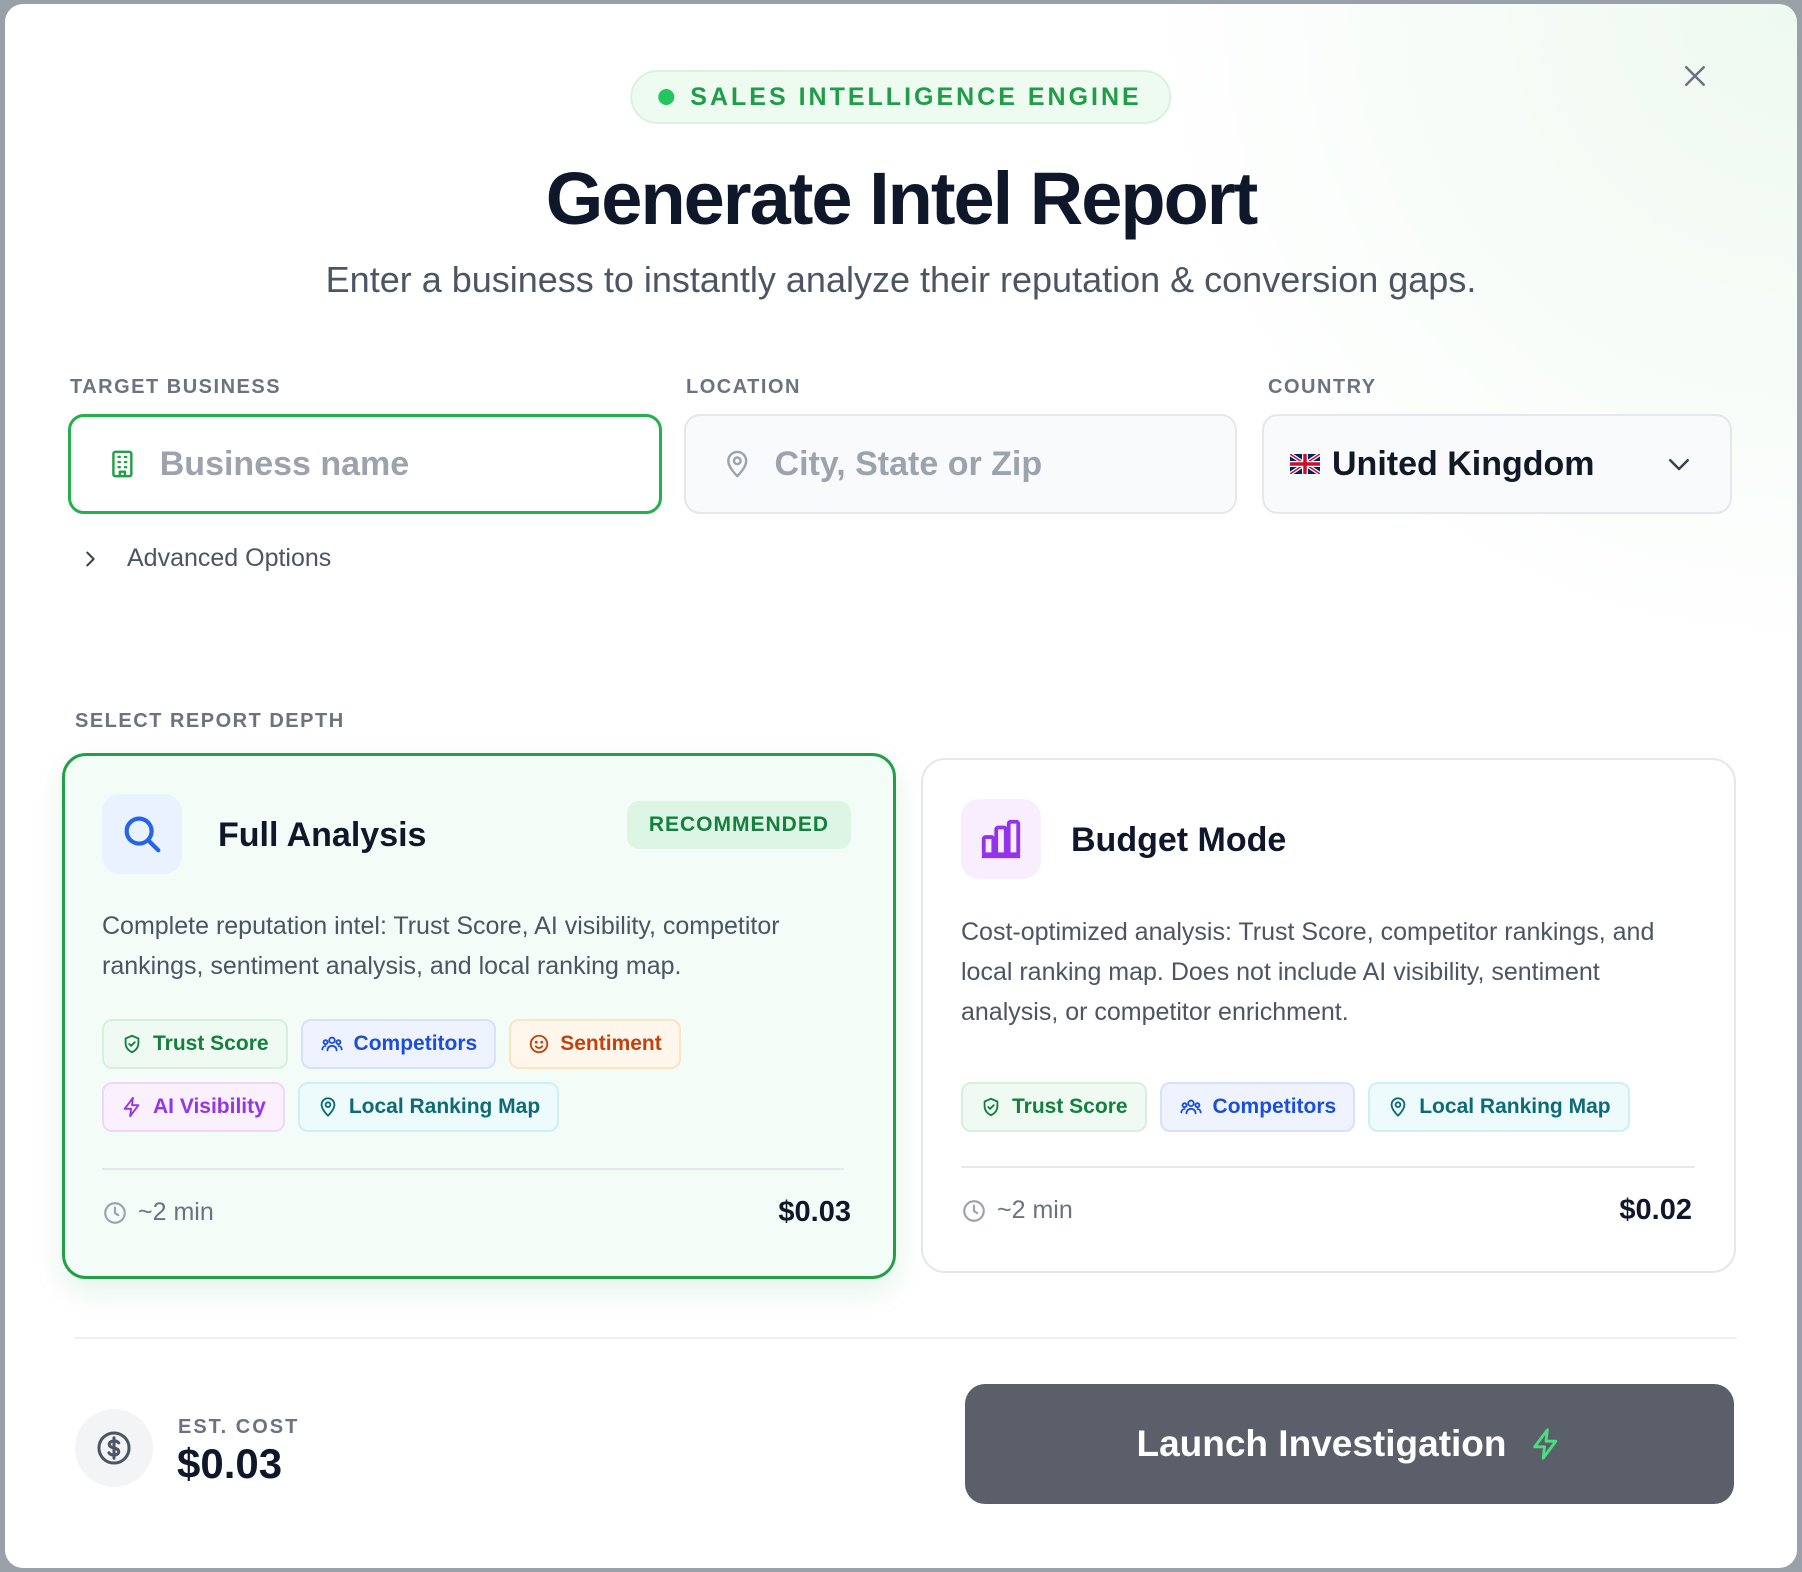  Describe the element at coordinates (743, 387) in the screenshot. I see `location-label: LOCATION` at that location.